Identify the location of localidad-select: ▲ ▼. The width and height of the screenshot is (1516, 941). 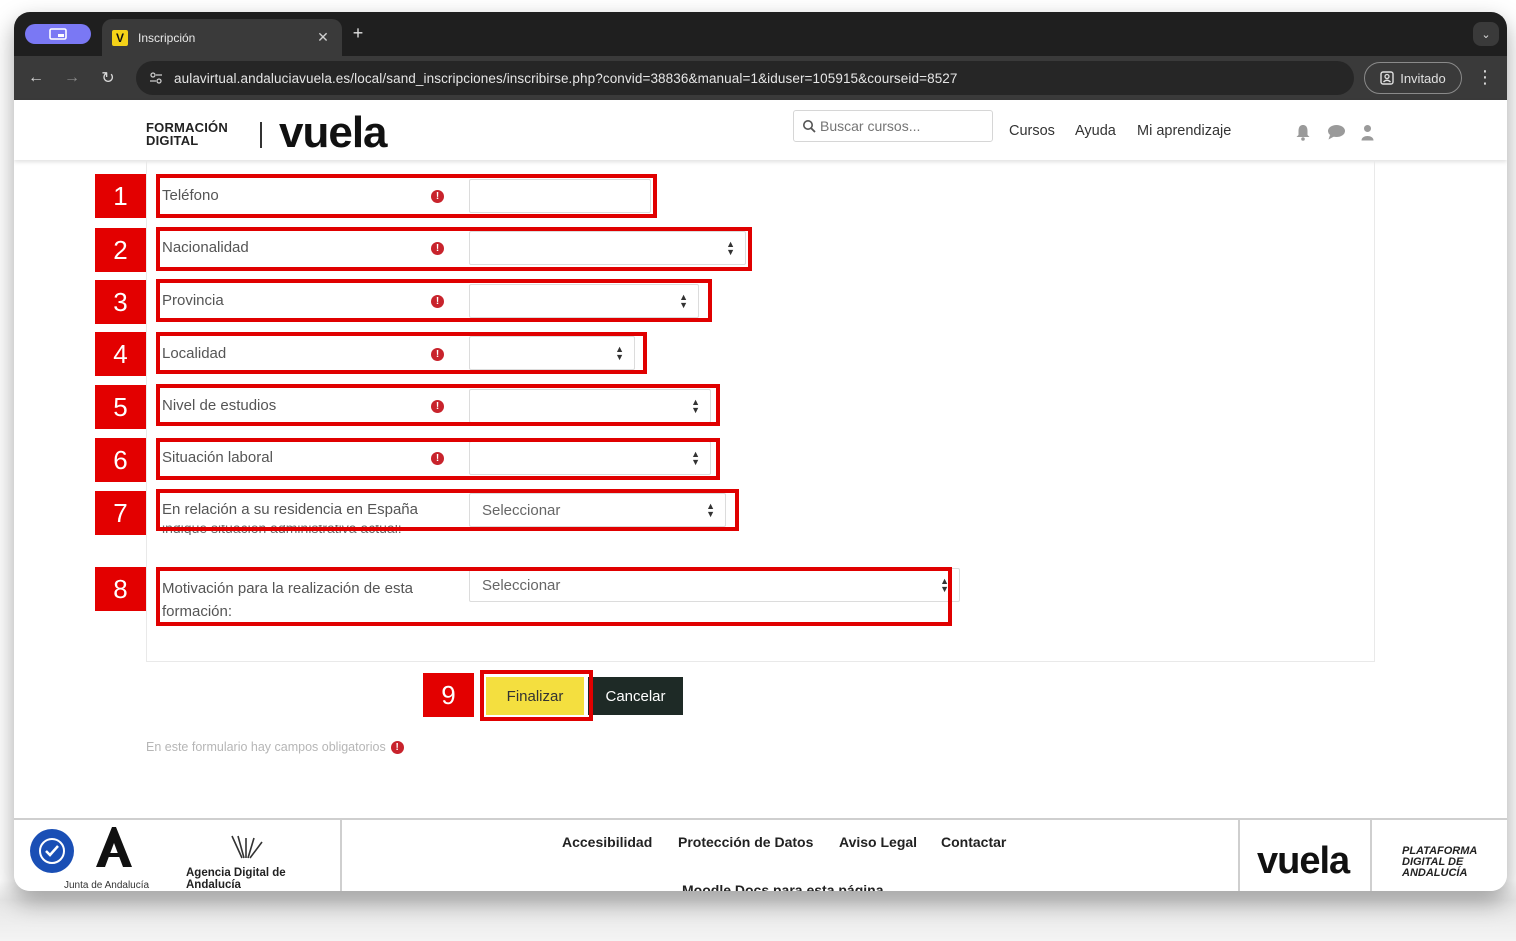
(552, 353).